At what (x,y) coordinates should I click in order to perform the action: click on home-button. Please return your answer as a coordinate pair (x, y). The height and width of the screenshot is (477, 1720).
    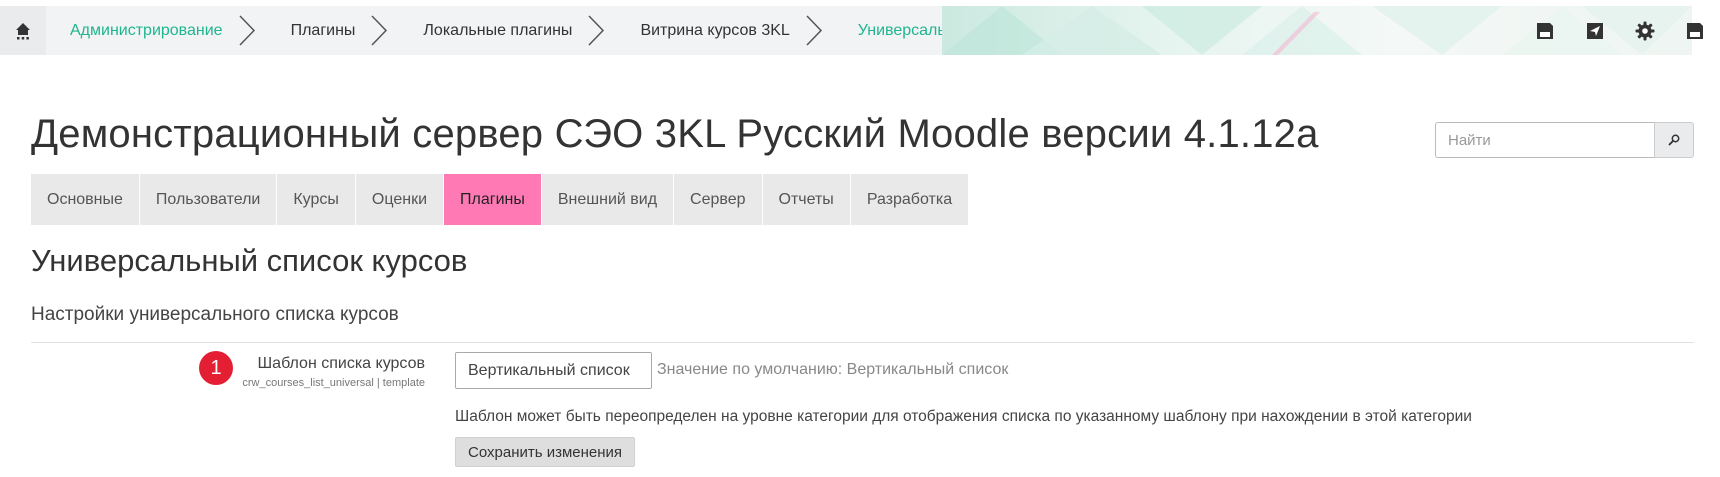
    Looking at the image, I should click on (23, 30).